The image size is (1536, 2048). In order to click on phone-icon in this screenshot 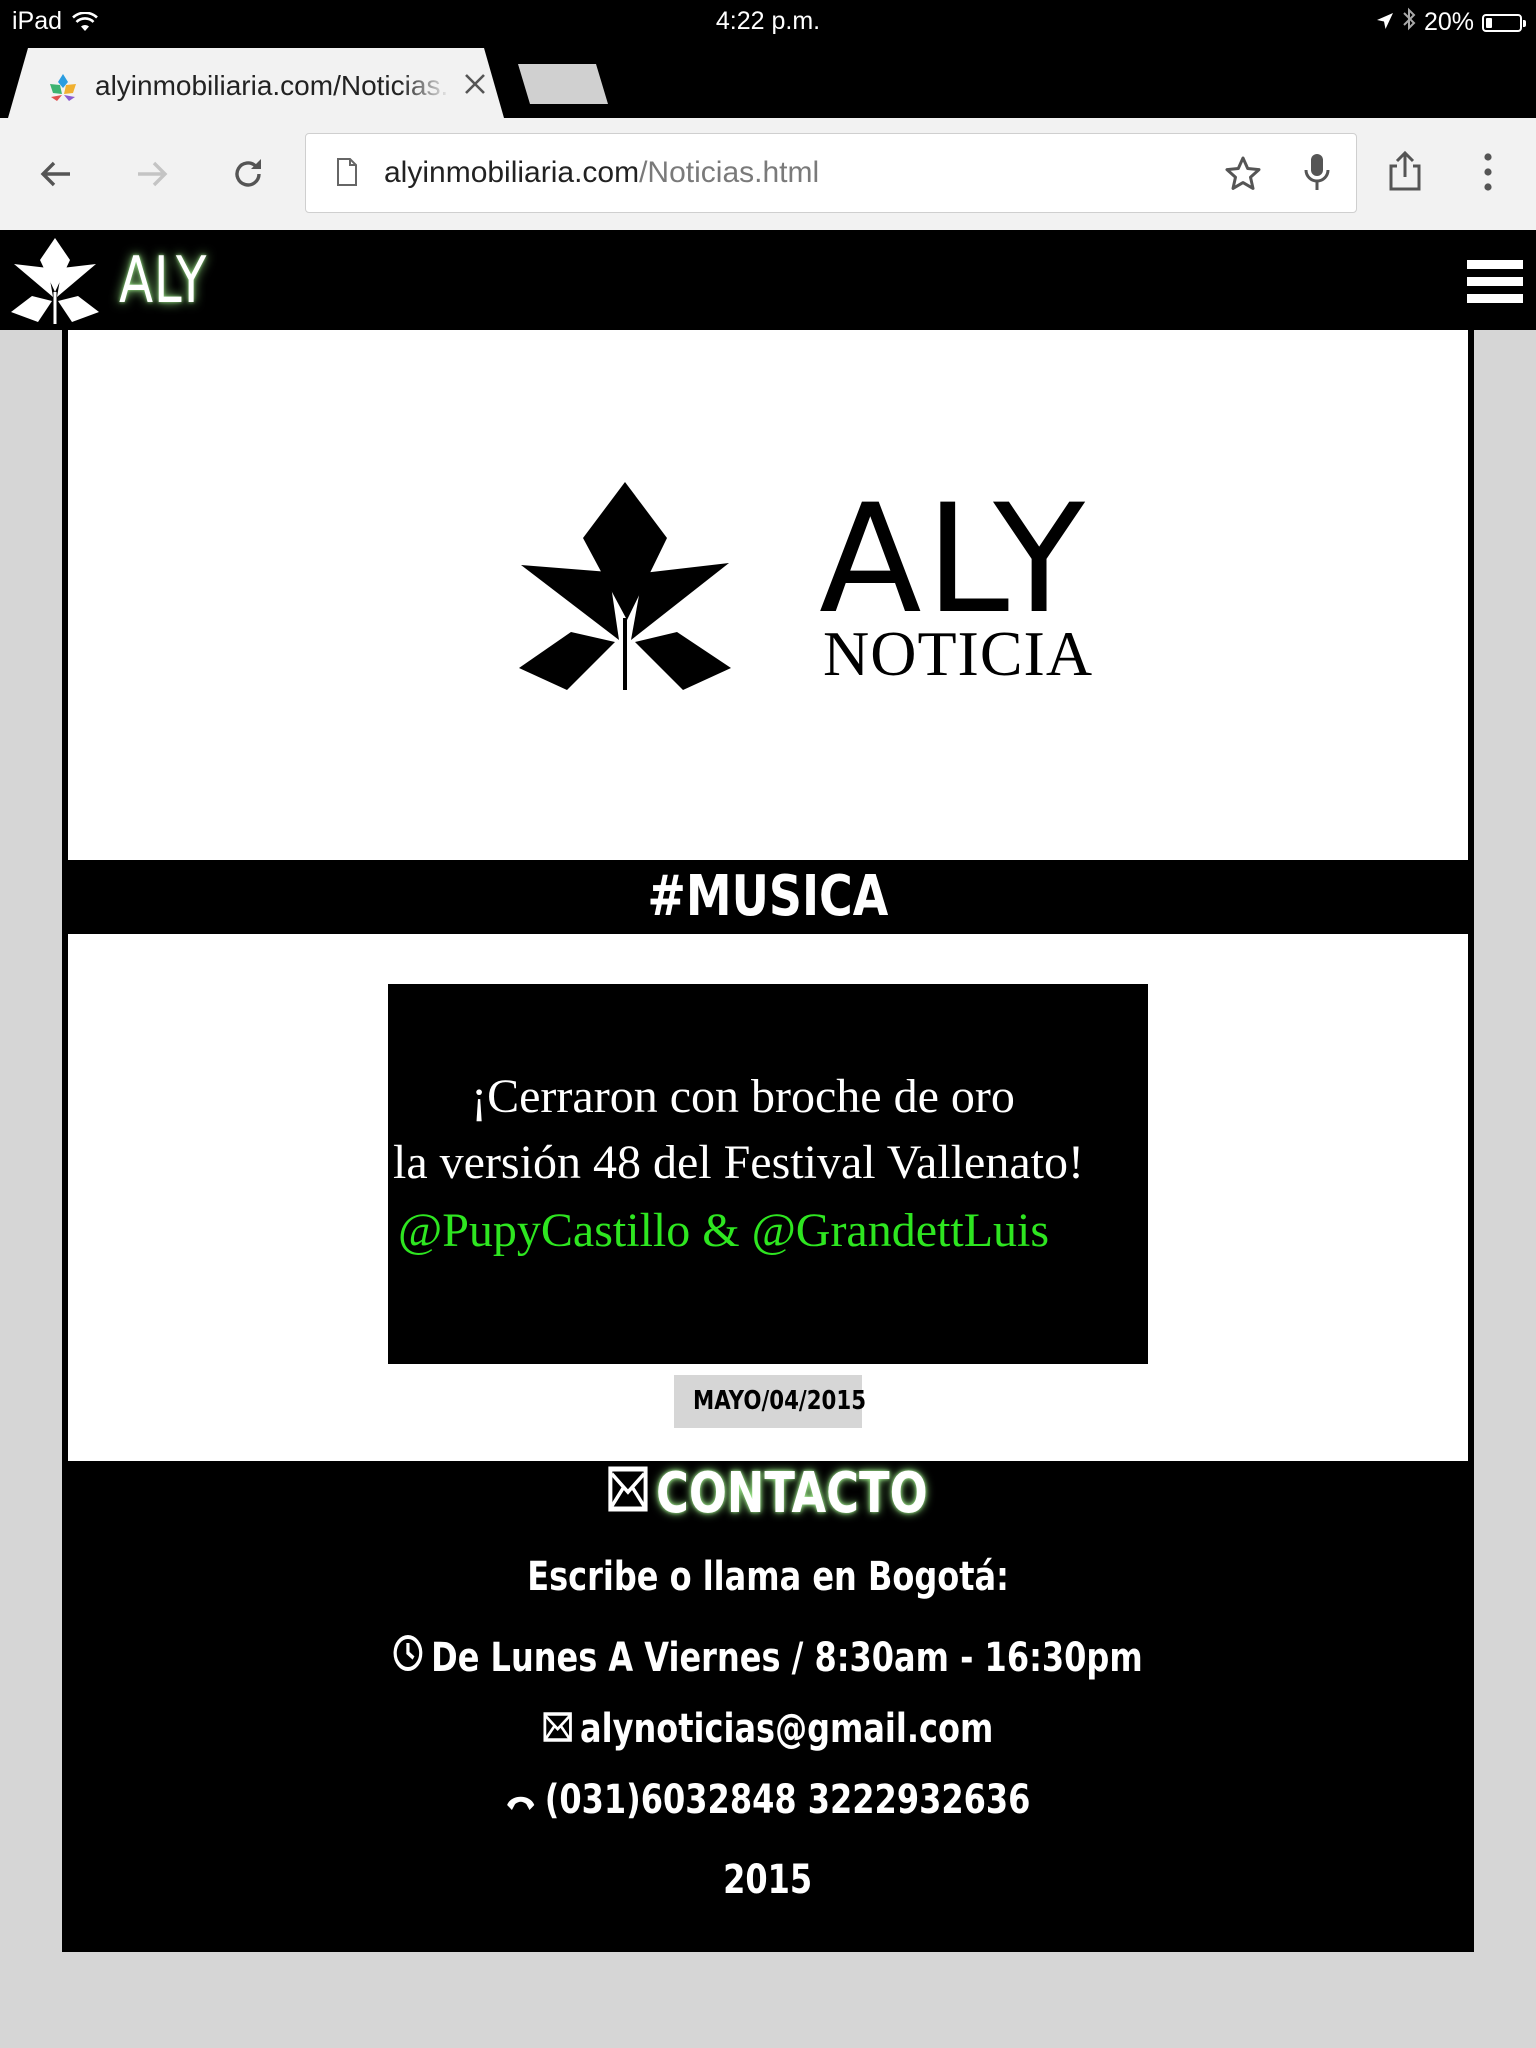, I will do `click(521, 1800)`.